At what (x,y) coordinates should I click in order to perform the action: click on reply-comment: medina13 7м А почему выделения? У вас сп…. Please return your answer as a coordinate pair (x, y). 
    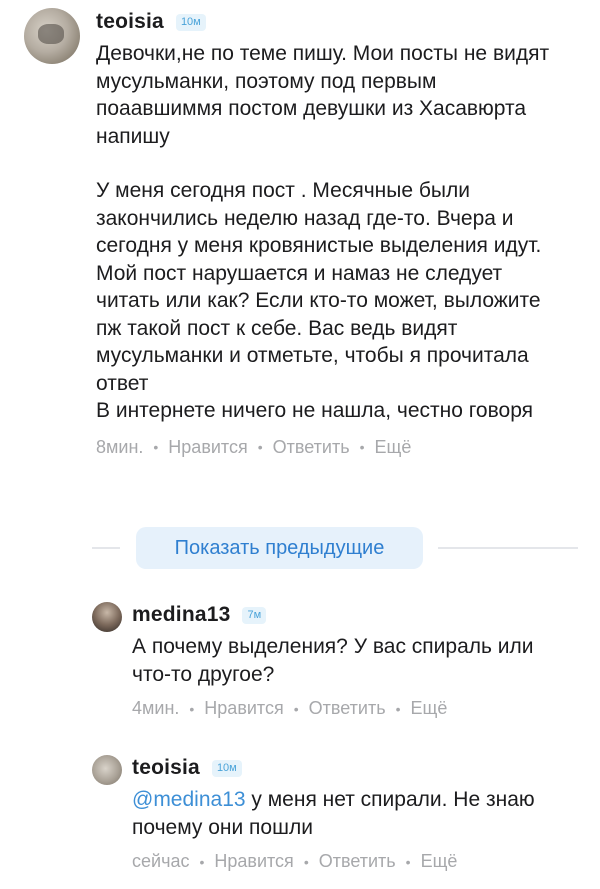
    Looking at the image, I should click on (336, 660).